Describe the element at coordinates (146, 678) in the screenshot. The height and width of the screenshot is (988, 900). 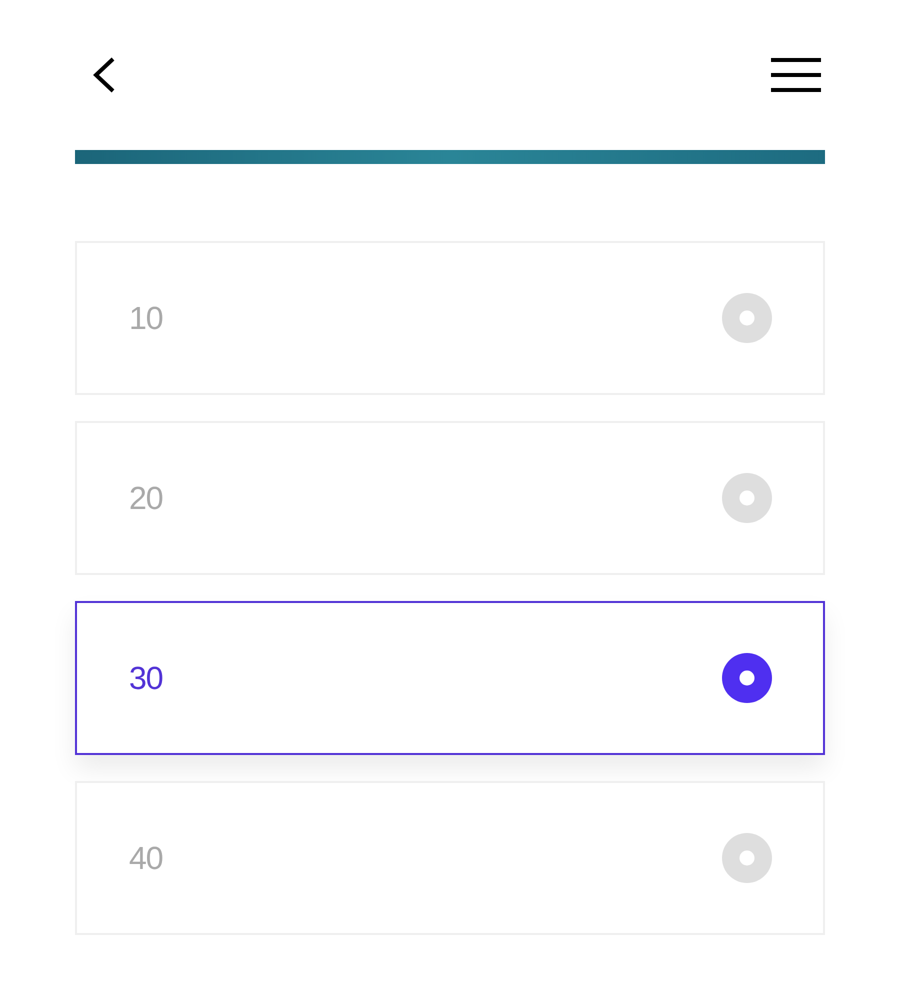
I see `option-label: 30` at that location.